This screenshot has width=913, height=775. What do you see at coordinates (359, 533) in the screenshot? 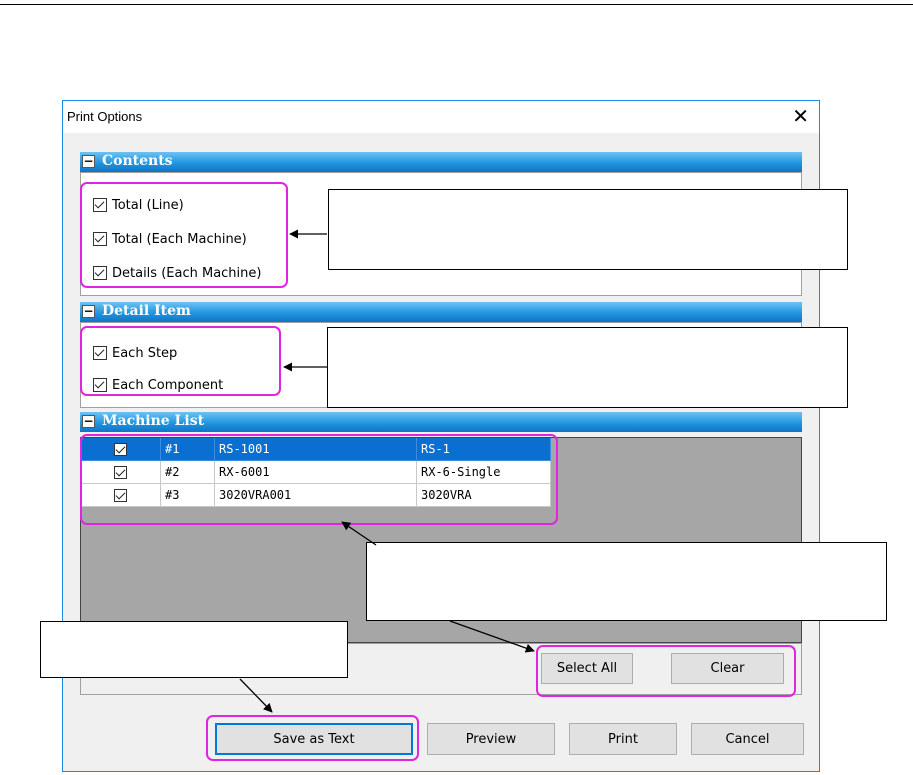
I see `arrow-to-list` at bounding box center [359, 533].